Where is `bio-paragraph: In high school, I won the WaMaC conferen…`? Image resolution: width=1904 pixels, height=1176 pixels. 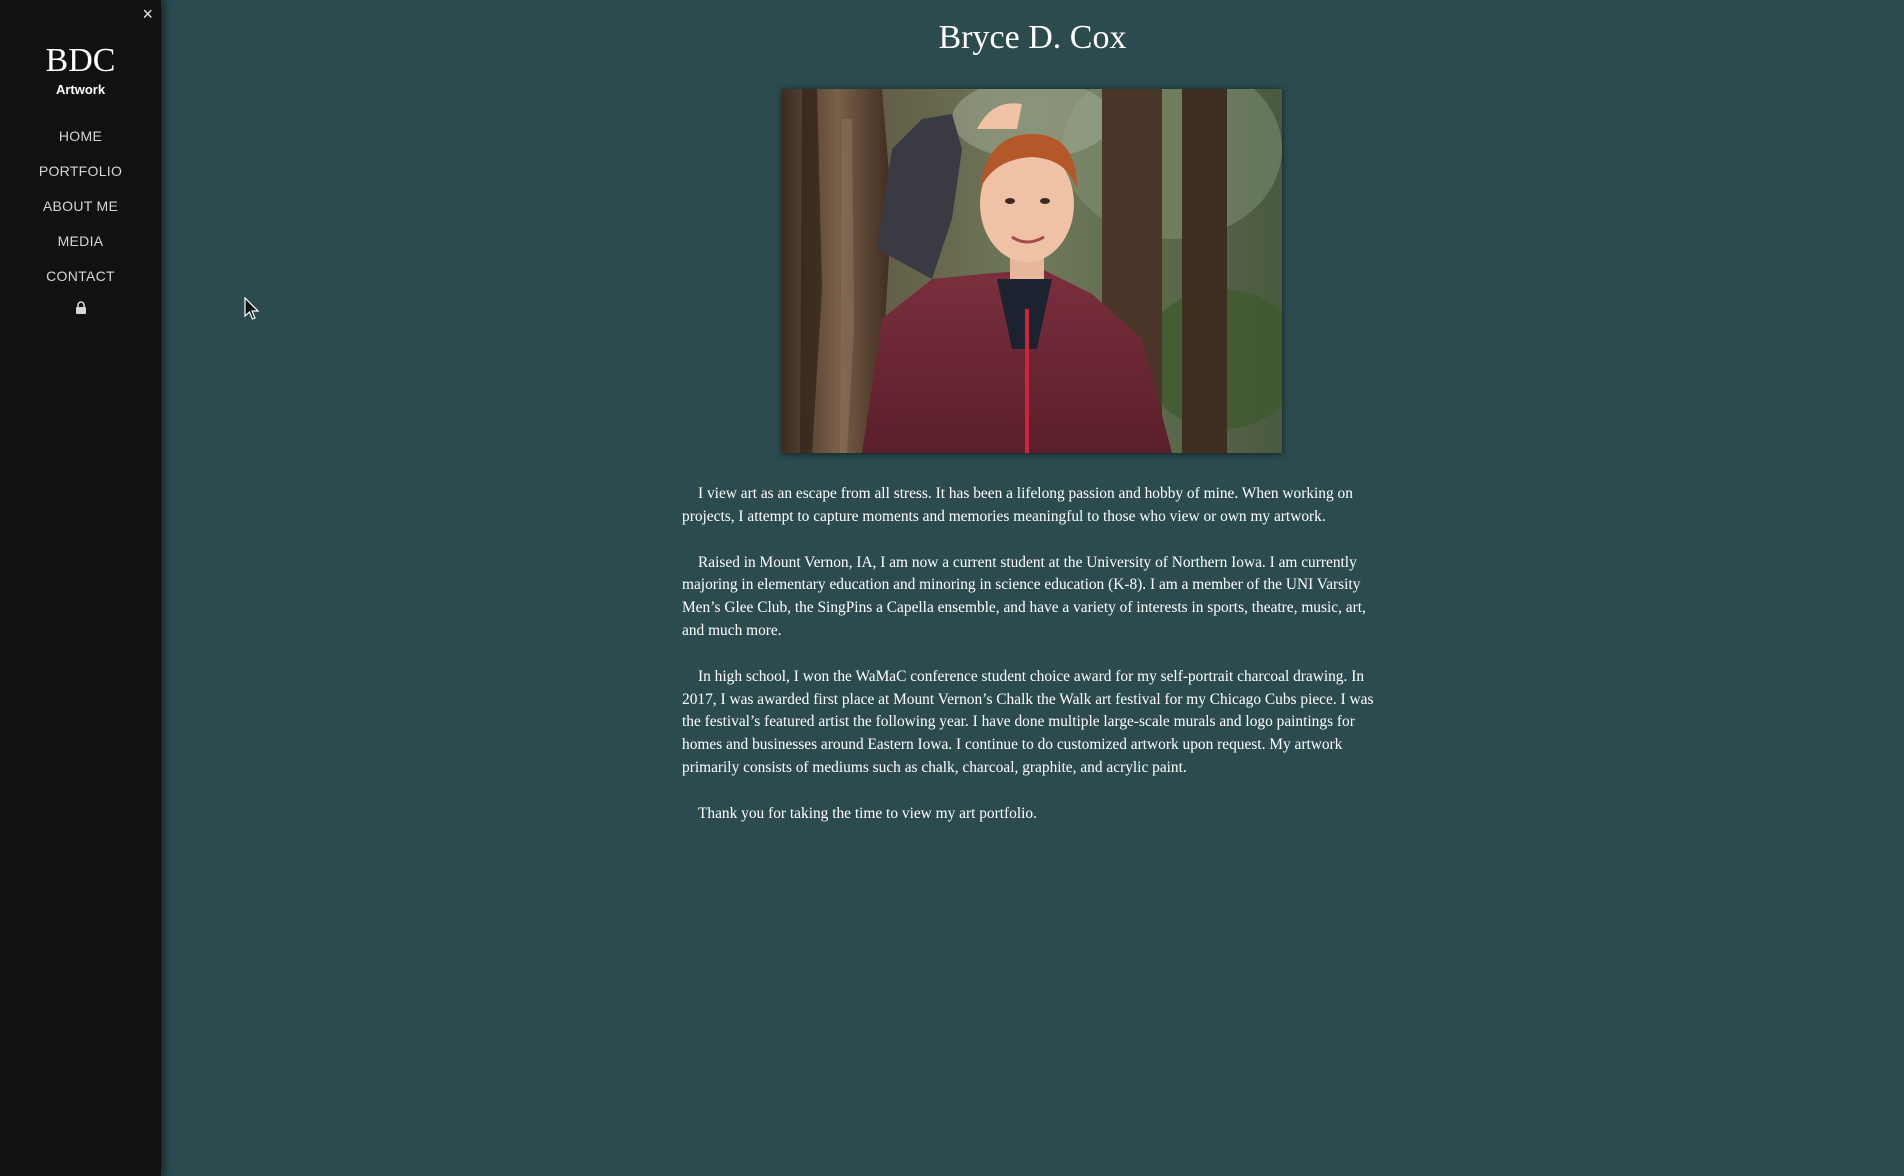 bio-paragraph: In high school, I won the WaMaC conferen… is located at coordinates (1028, 721).